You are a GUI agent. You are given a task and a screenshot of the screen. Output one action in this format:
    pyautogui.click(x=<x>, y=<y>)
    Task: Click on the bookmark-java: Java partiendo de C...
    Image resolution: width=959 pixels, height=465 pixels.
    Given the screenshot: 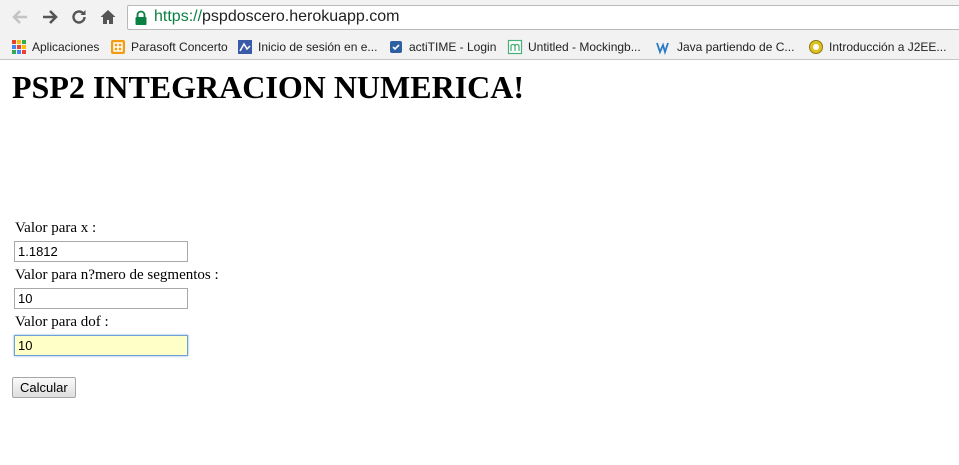 What is the action you would take?
    pyautogui.click(x=725, y=47)
    